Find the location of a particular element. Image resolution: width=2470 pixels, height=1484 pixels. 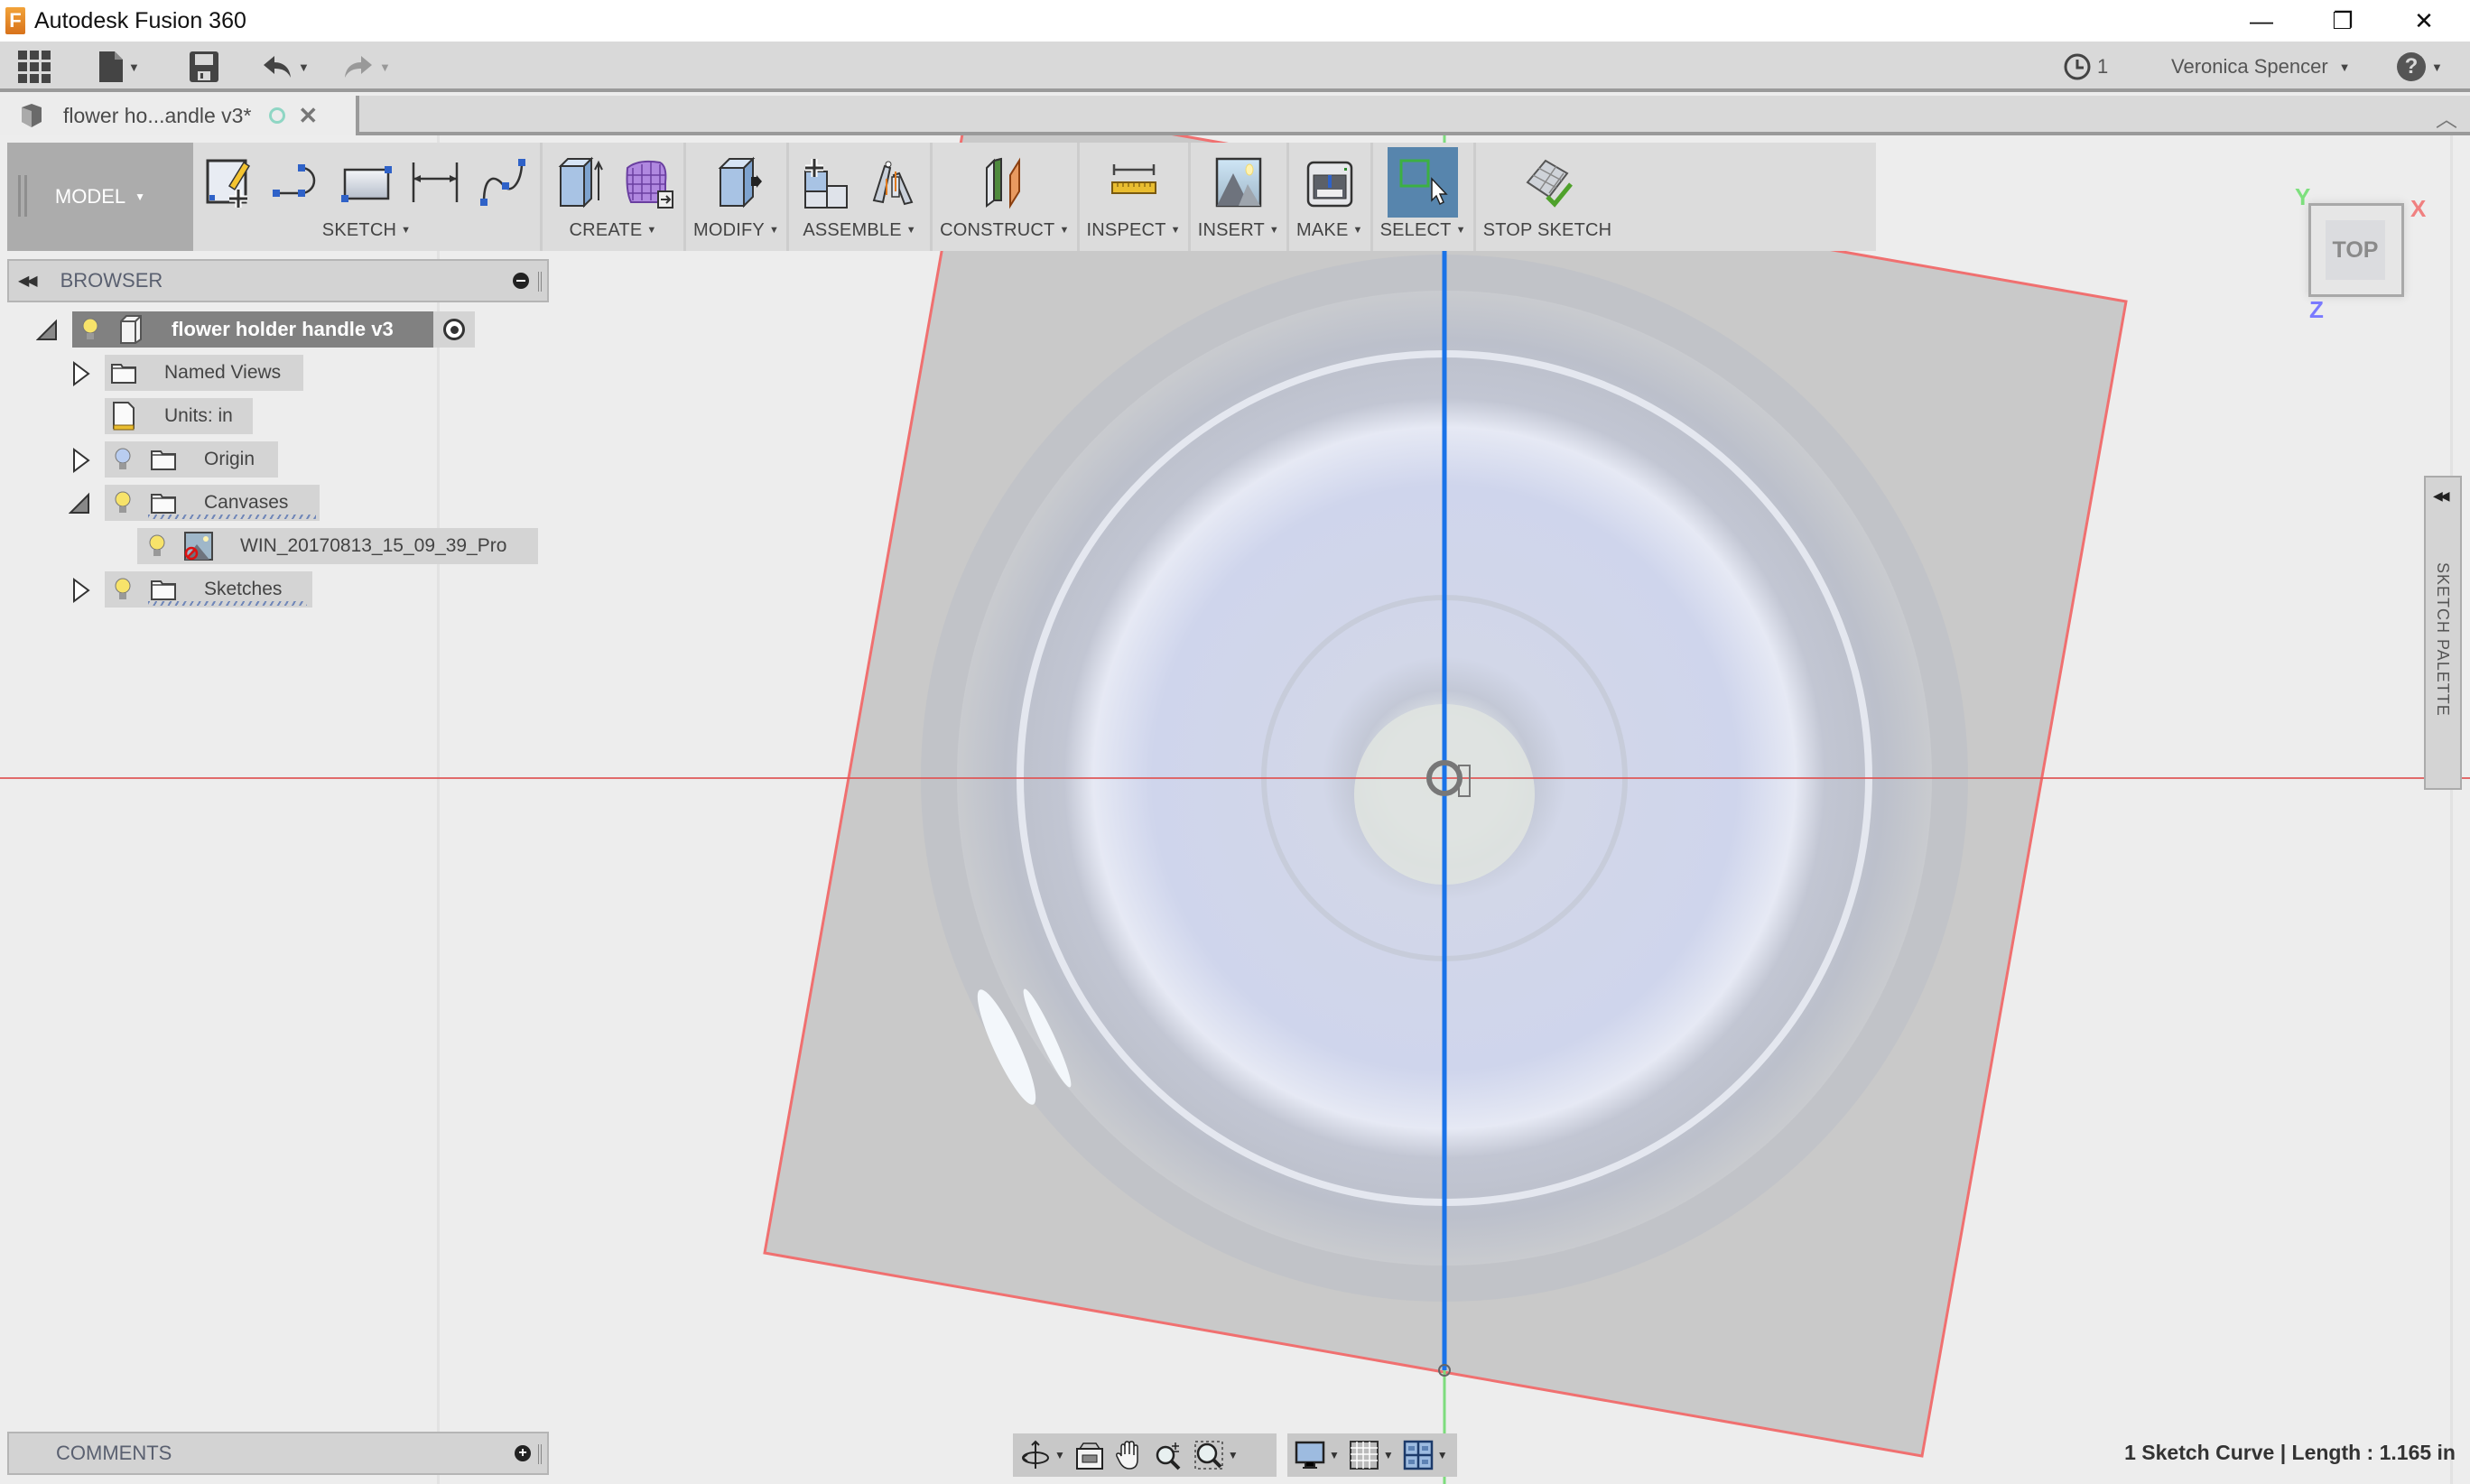

select-menu-label: SELECT is located at coordinates (1415, 230).